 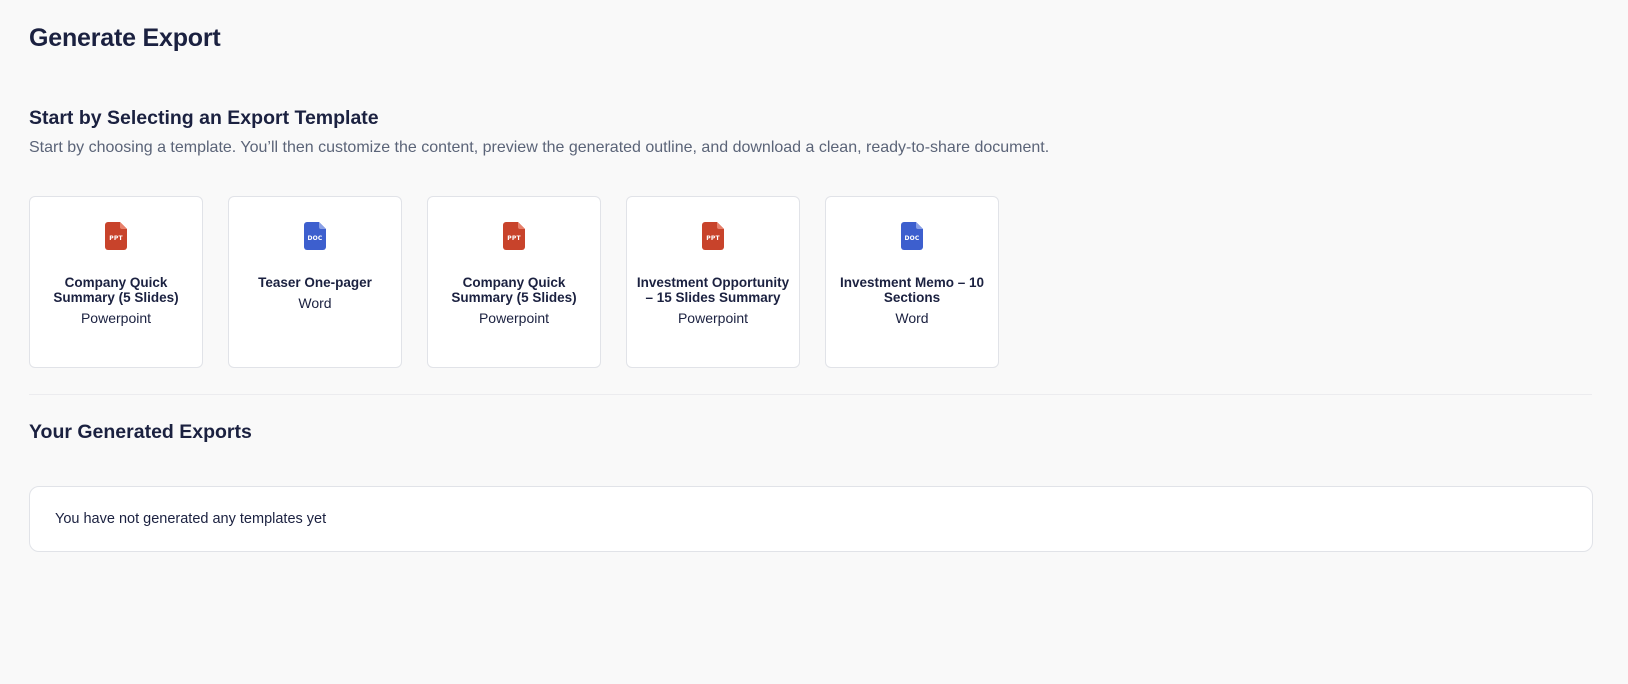 What do you see at coordinates (140, 432) in the screenshot?
I see `generated-exports-heading: Your Generated Exports` at bounding box center [140, 432].